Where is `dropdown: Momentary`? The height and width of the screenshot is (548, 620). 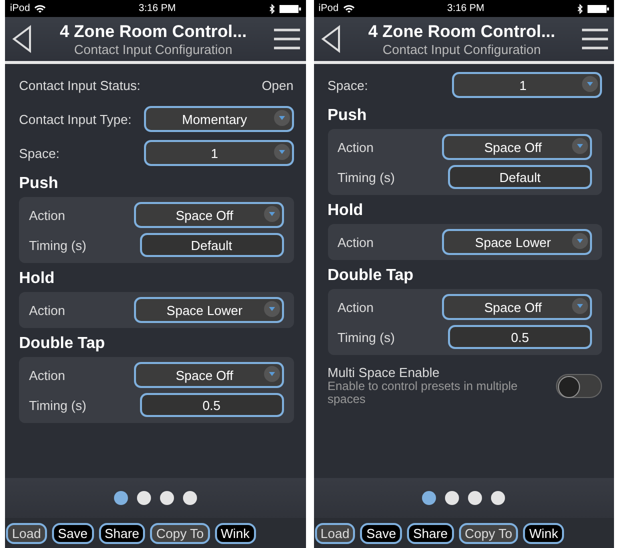
dropdown: Momentary is located at coordinates (219, 119).